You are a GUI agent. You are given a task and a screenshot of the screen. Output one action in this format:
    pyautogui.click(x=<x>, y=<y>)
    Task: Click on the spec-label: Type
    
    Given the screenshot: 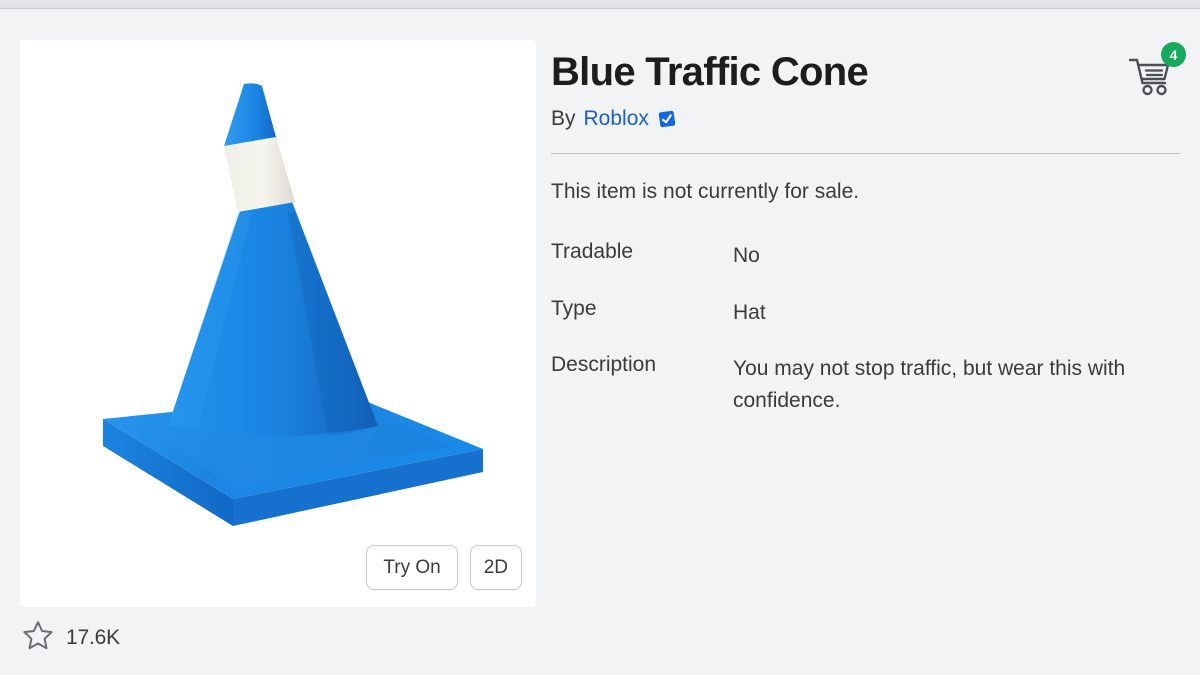 What is the action you would take?
    pyautogui.click(x=574, y=308)
    